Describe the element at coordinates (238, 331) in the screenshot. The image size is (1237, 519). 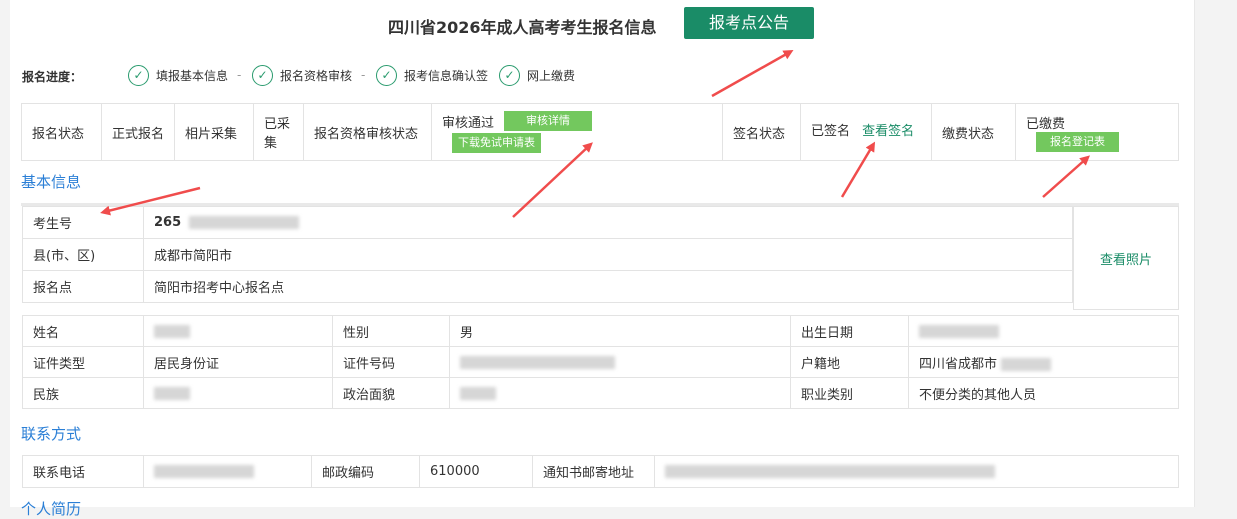
I see `name-value` at that location.